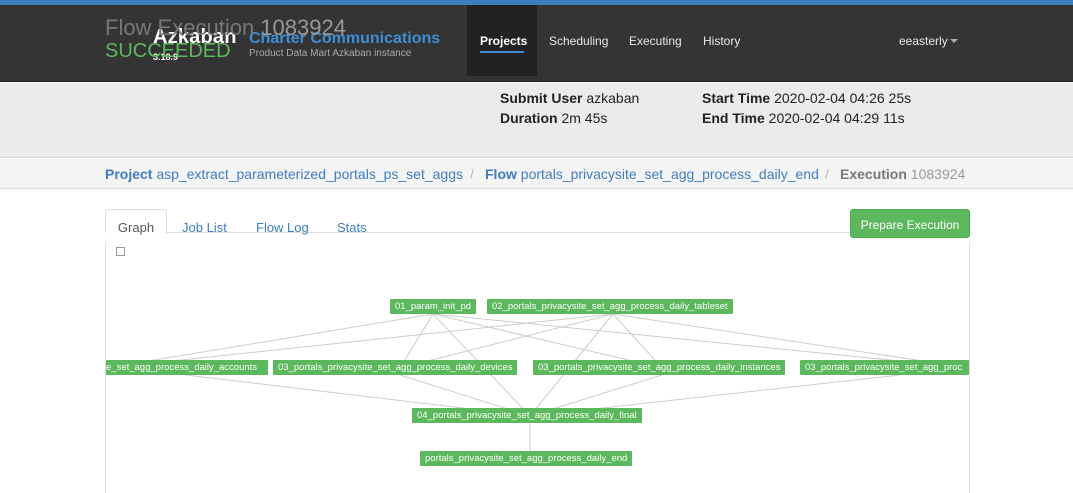 This screenshot has height=493, width=1073. I want to click on graph-node-cut-off: 03_portals_privacysite_set_agg_proc, so click(884, 367).